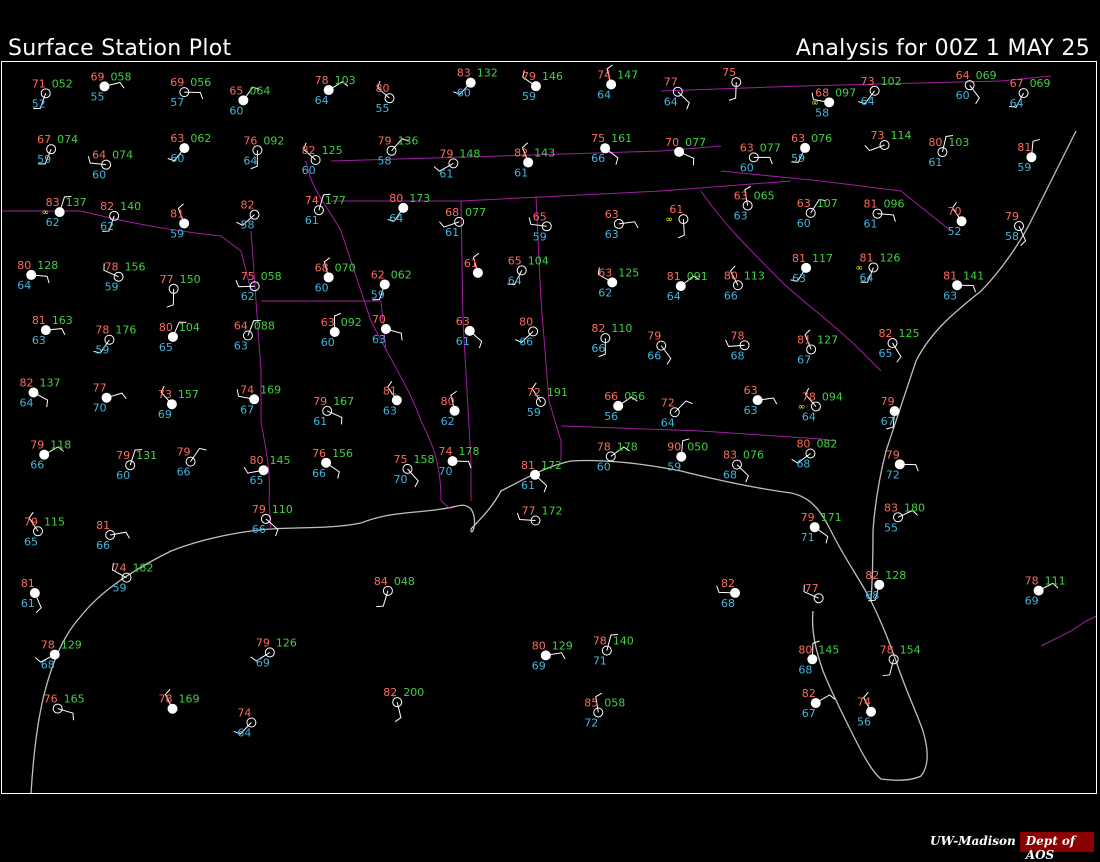 This screenshot has height=862, width=1100. What do you see at coordinates (1056, 847) in the screenshot?
I see `credit-department: Dept of AOS` at bounding box center [1056, 847].